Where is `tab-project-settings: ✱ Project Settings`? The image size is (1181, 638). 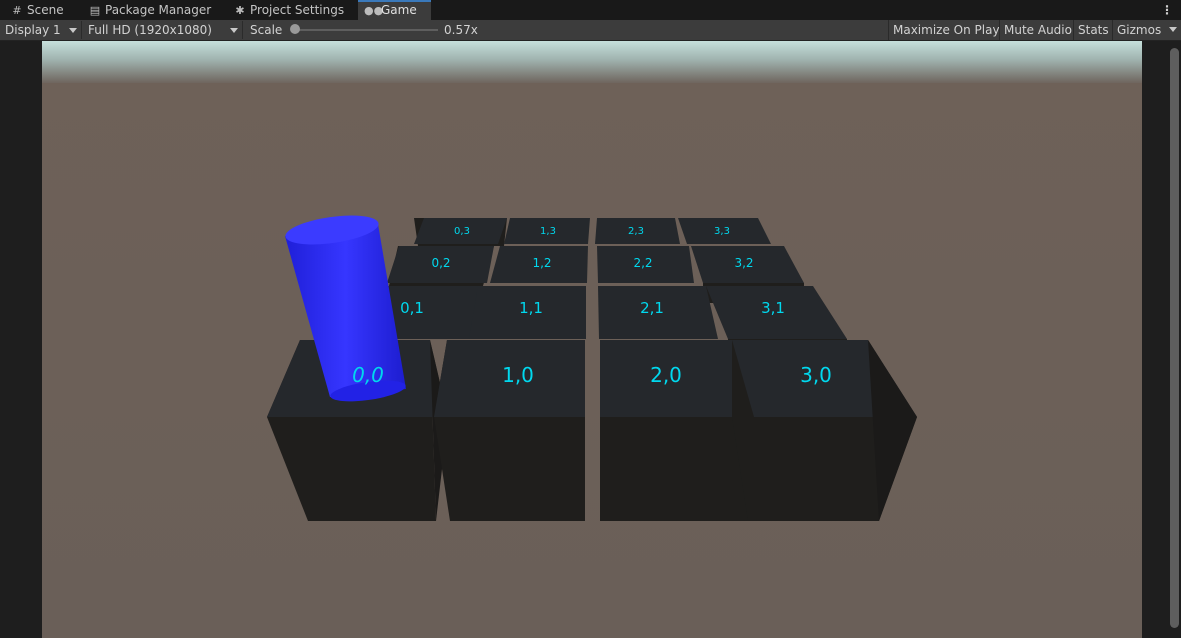 tab-project-settings: ✱ Project Settings is located at coordinates (288, 10).